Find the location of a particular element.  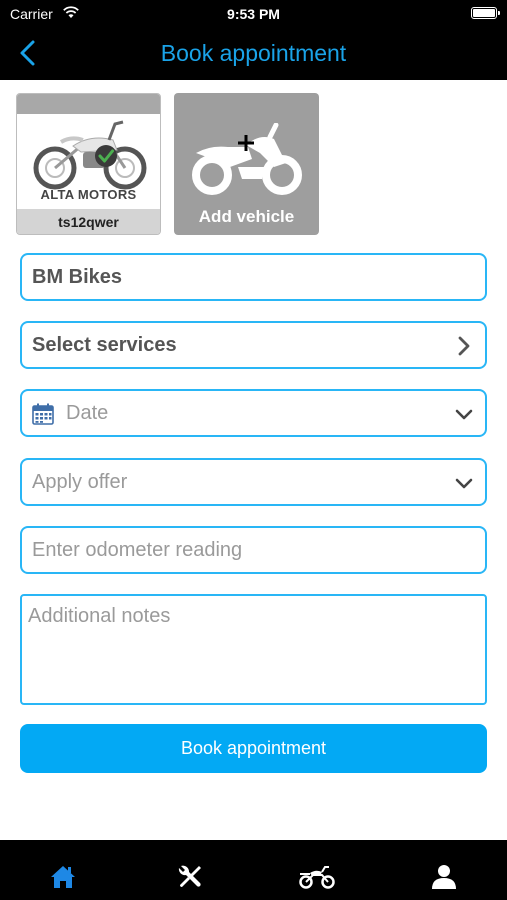

vehicle-plate: ts12qwer is located at coordinates (88, 221).